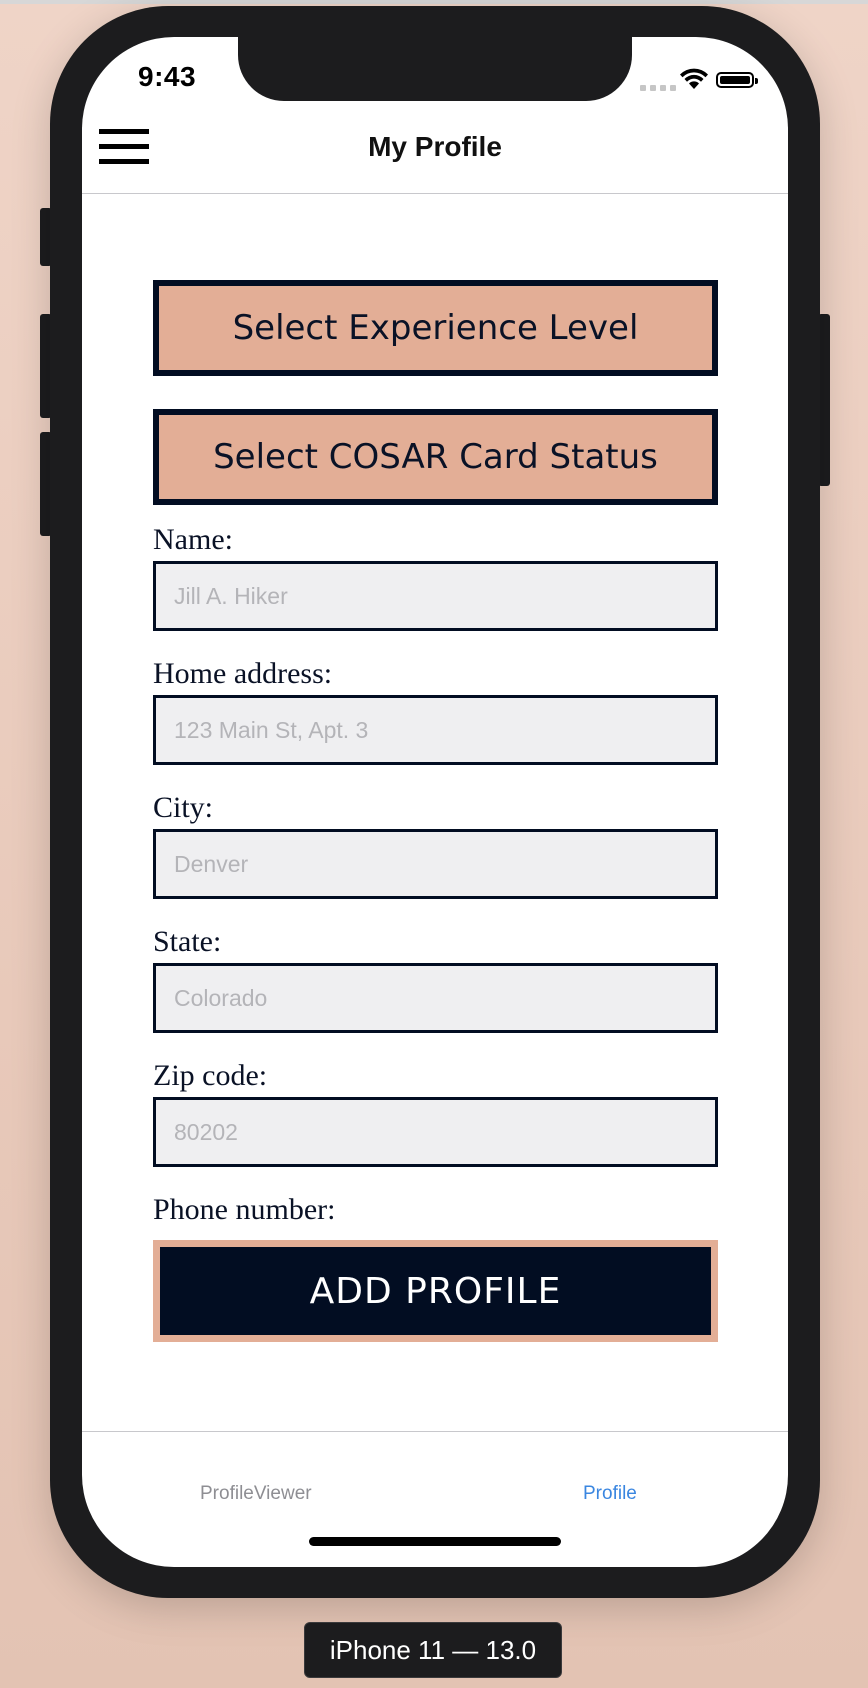 The image size is (868, 1688). What do you see at coordinates (435, 1541) in the screenshot?
I see `home-indicator` at bounding box center [435, 1541].